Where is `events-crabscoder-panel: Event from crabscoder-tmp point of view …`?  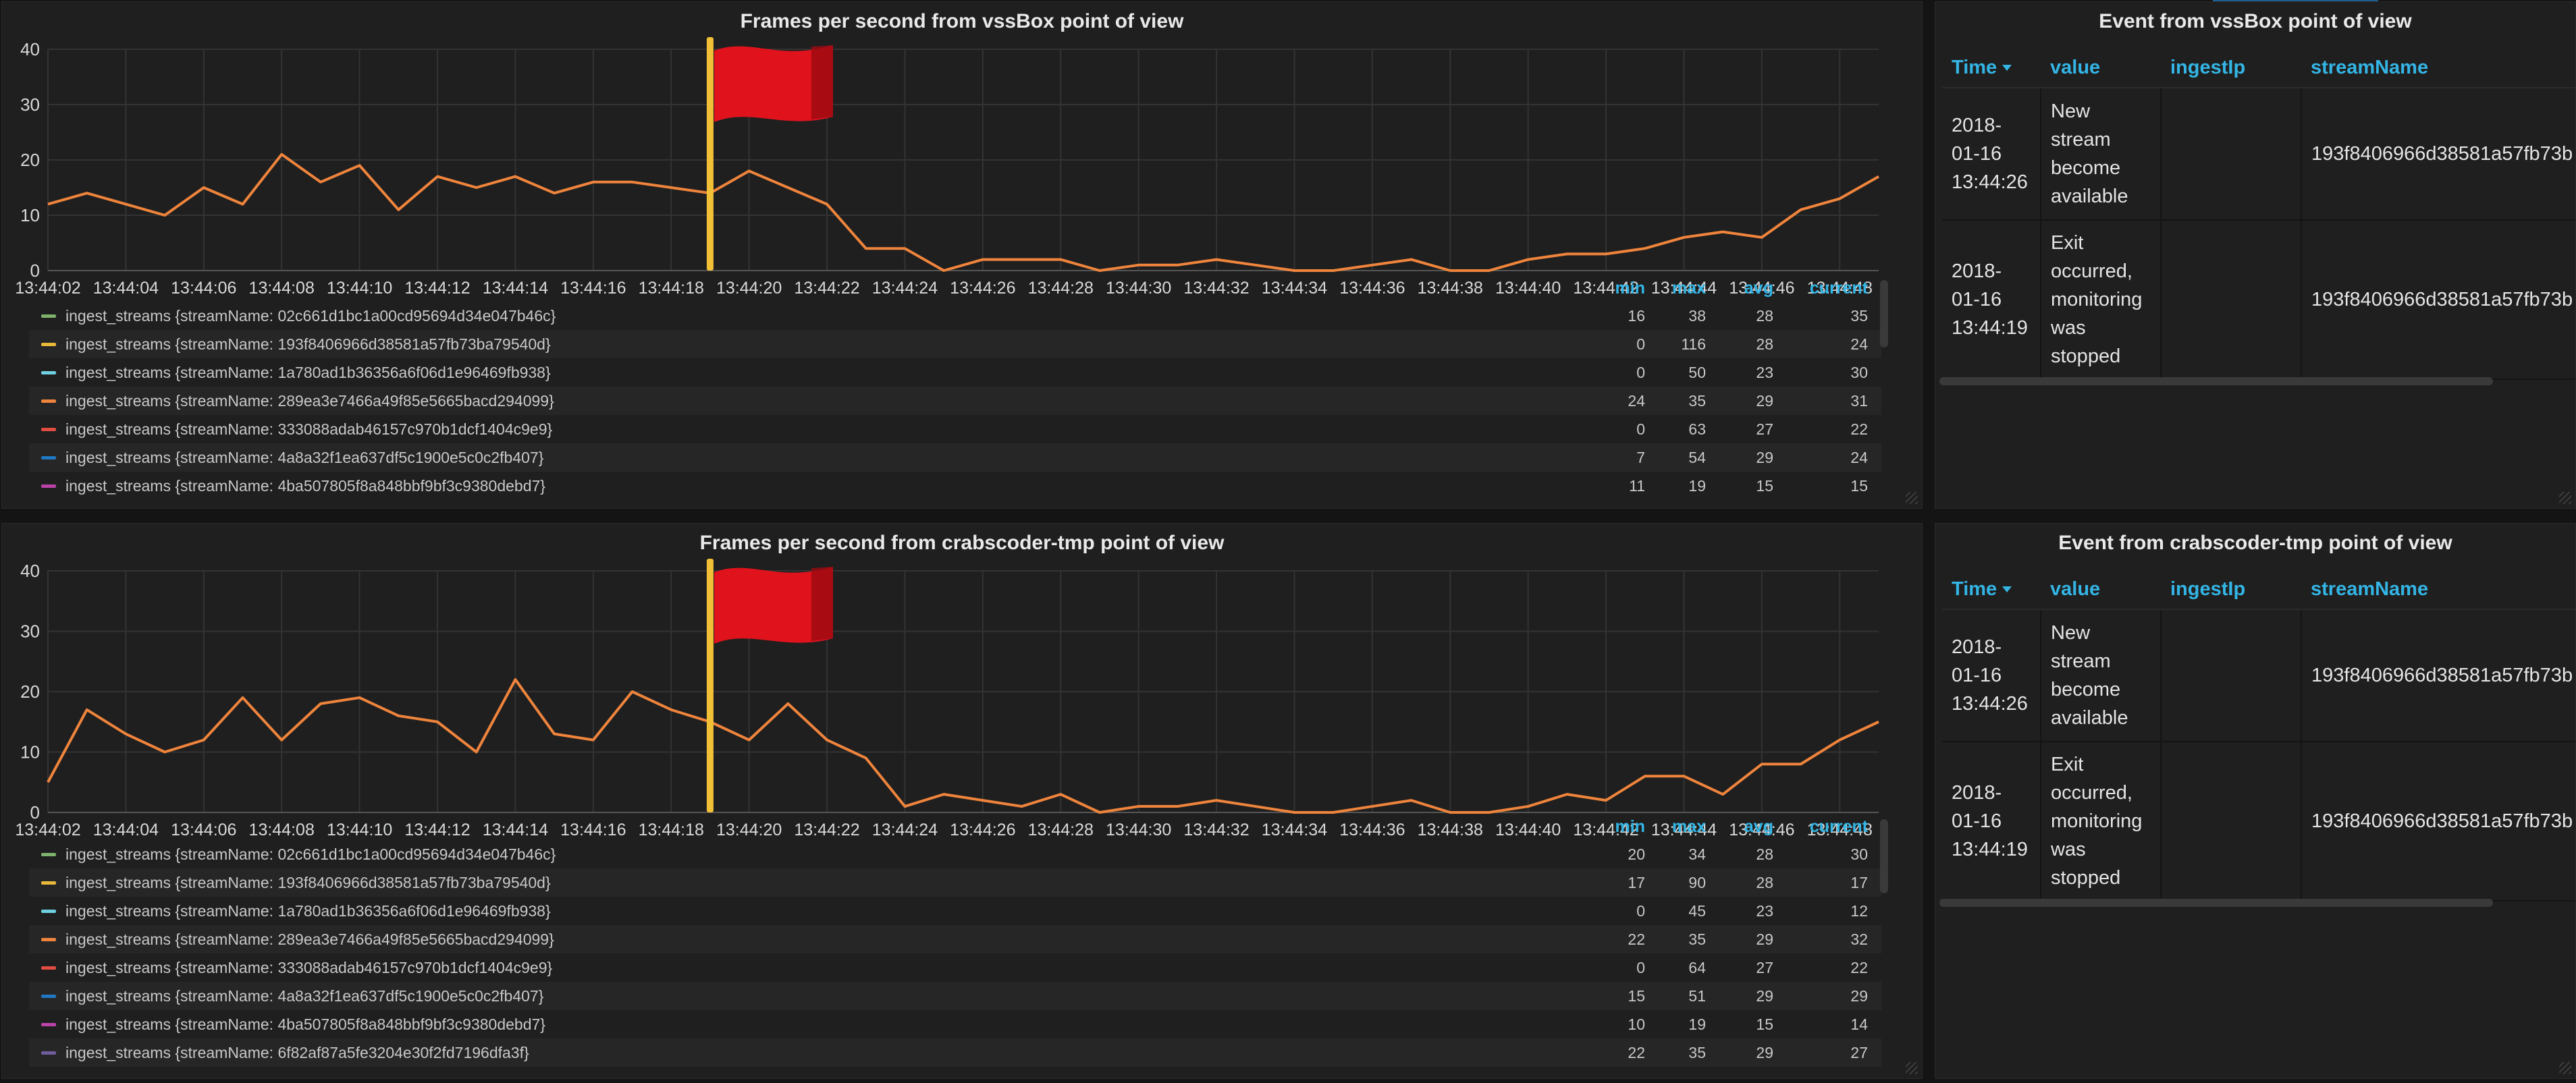
events-crabscoder-panel: Event from crabscoder-tmp point of view … is located at coordinates (2255, 801).